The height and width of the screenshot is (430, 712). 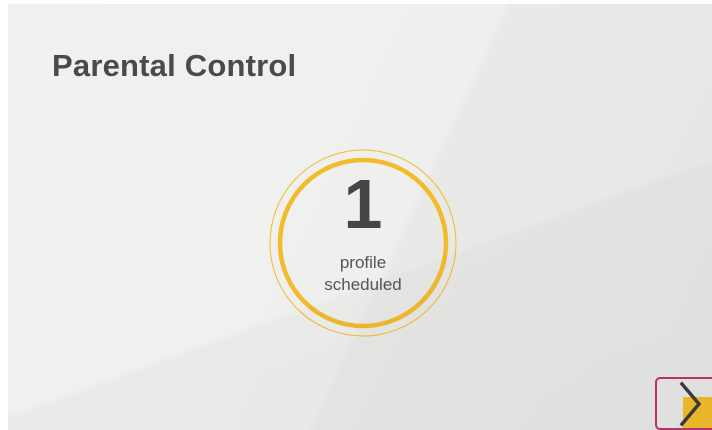 What do you see at coordinates (363, 284) in the screenshot?
I see `profile-count-label-line2: scheduled` at bounding box center [363, 284].